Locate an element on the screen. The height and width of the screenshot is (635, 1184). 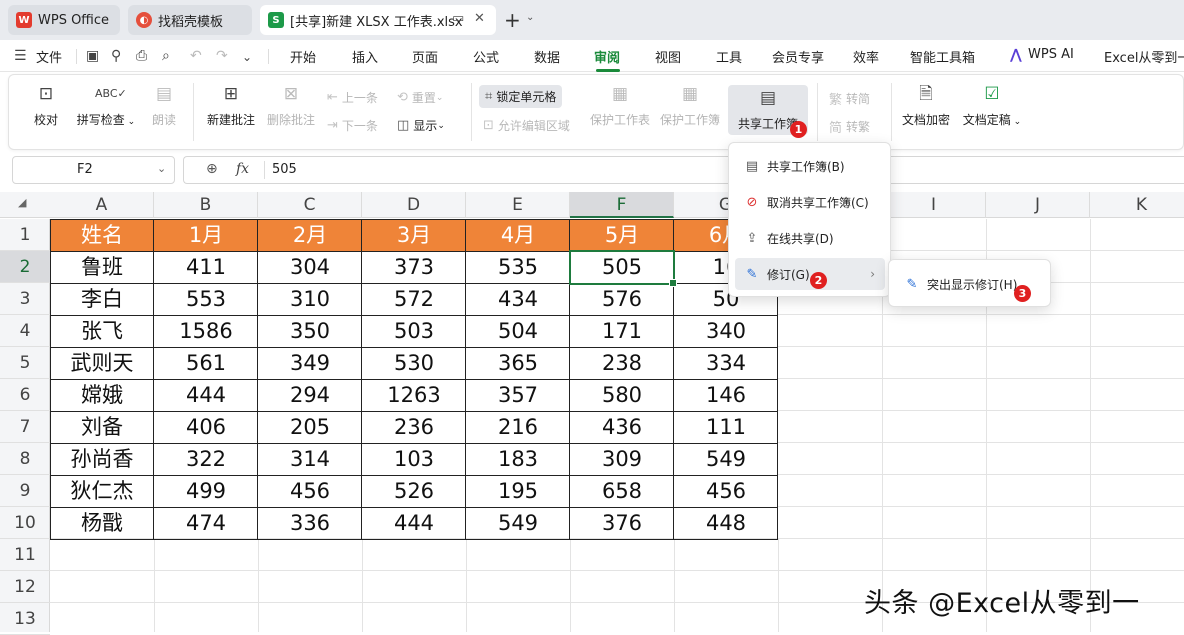
row-header-4: 4 is located at coordinates (25, 331).